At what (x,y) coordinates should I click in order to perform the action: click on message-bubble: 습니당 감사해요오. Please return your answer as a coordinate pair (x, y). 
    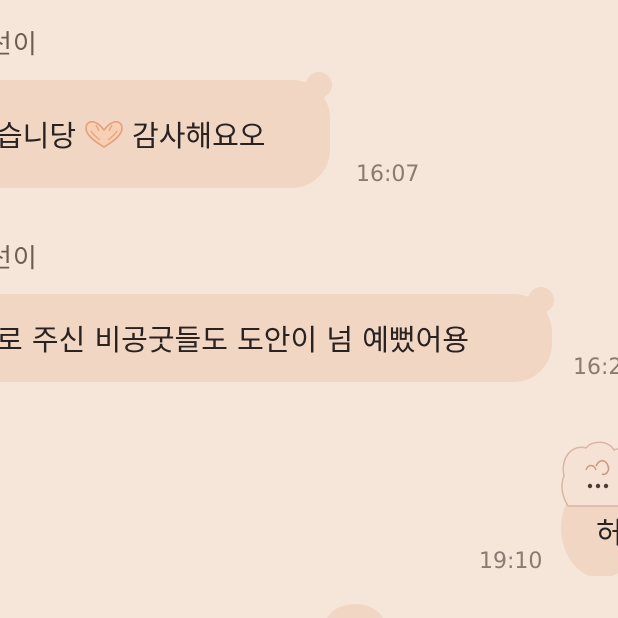
    Looking at the image, I should click on (165, 134).